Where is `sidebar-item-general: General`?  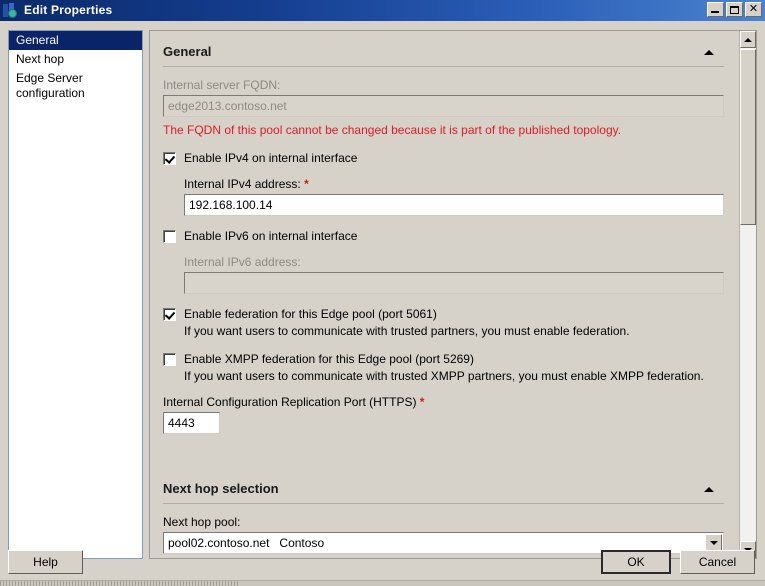 sidebar-item-general: General is located at coordinates (75, 40).